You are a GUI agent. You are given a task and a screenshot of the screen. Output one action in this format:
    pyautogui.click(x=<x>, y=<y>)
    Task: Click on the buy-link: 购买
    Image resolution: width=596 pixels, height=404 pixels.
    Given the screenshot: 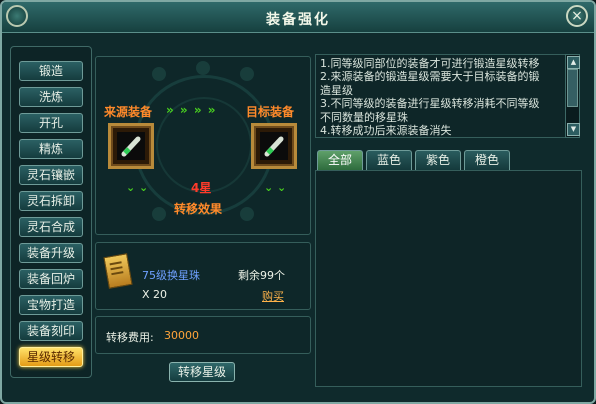 What is the action you would take?
    pyautogui.click(x=273, y=296)
    